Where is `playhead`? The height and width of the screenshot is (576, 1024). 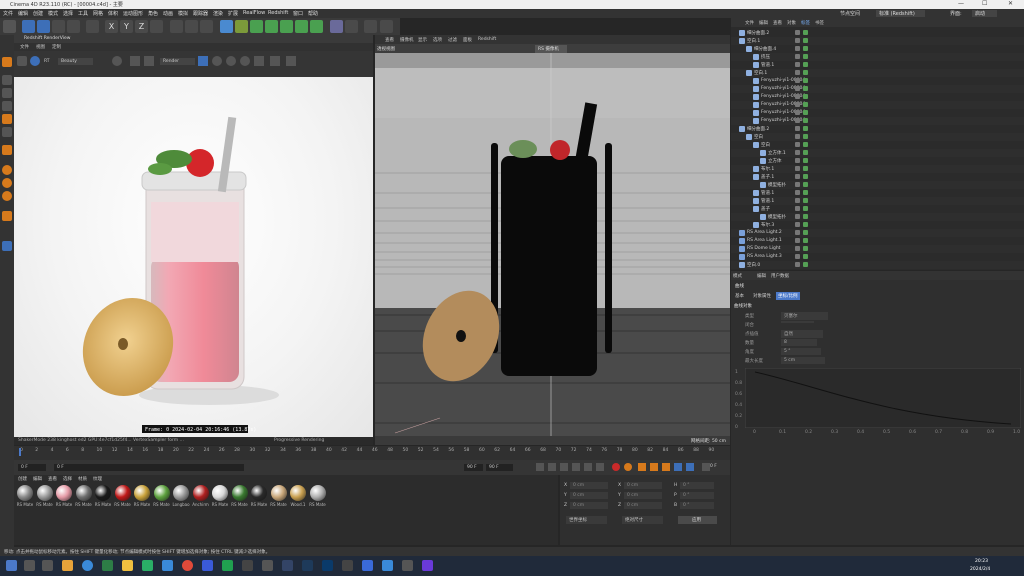 playhead is located at coordinates (20, 452).